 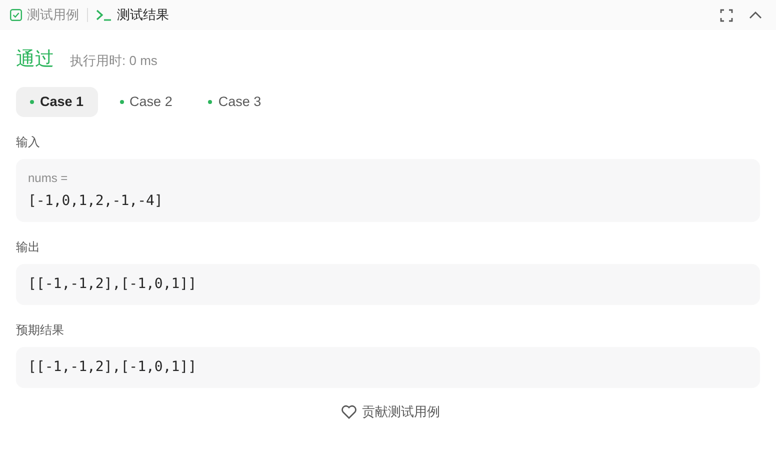 I want to click on section-label: 输出, so click(x=28, y=247).